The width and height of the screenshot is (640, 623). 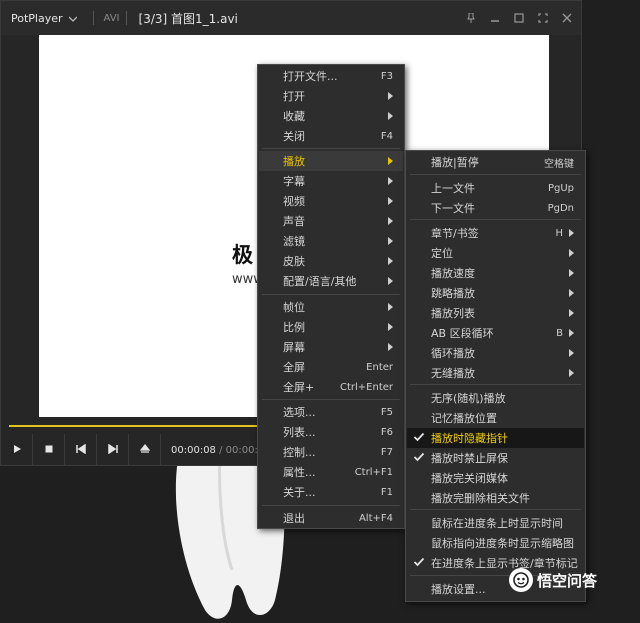 What do you see at coordinates (294, 261) in the screenshot?
I see `menu-item-label: 皮肤` at bounding box center [294, 261].